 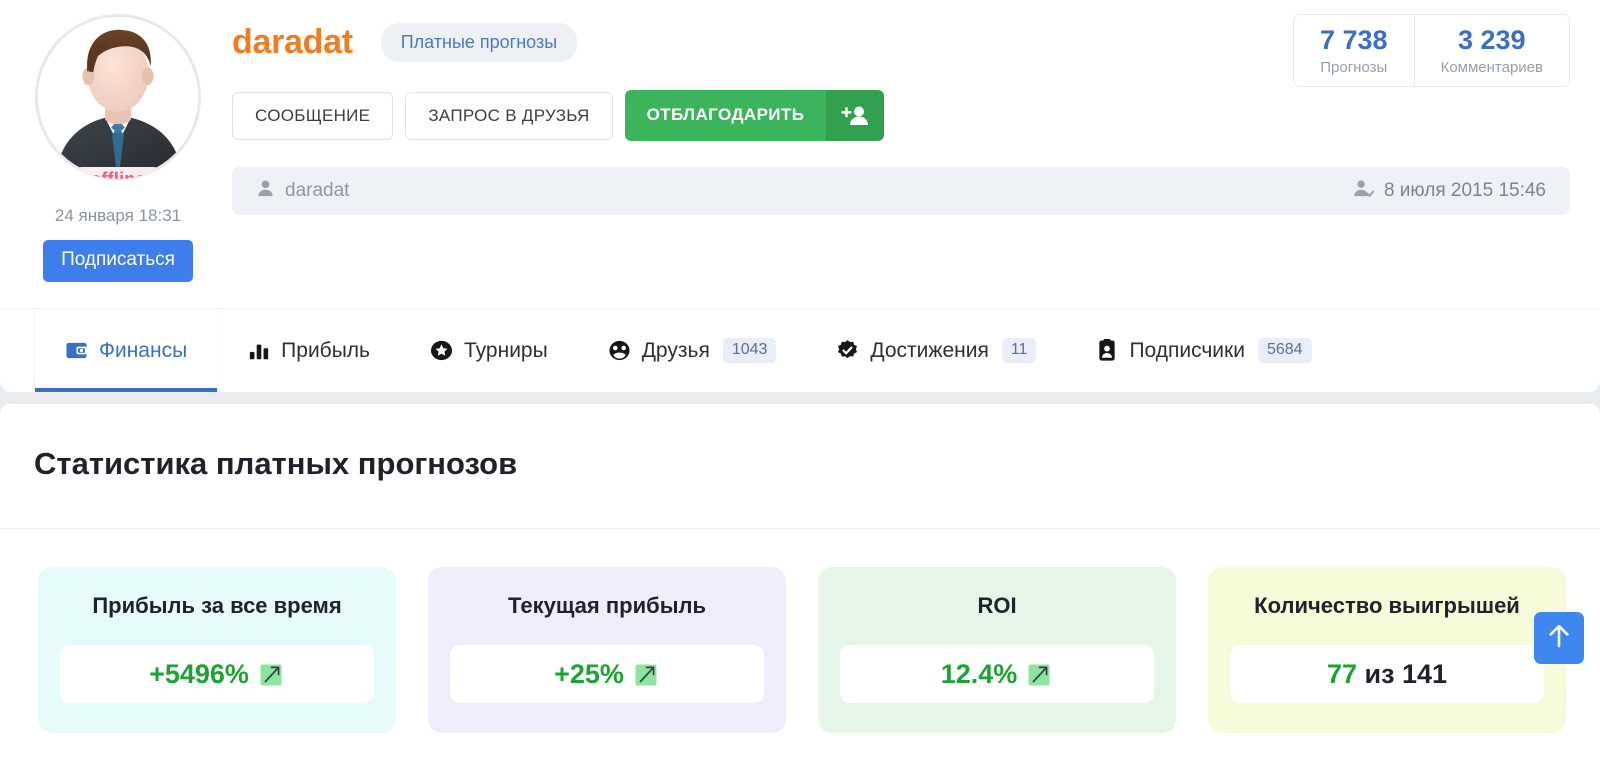 What do you see at coordinates (1284, 350) in the screenshot?
I see `tab-count-badge: 5684` at bounding box center [1284, 350].